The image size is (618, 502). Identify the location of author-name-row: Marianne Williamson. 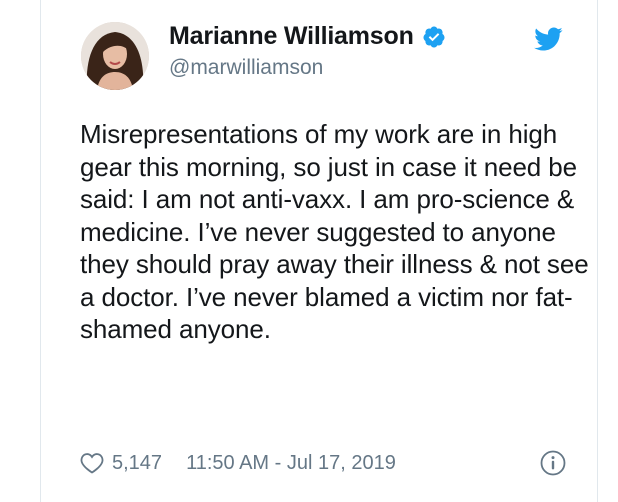
(307, 36).